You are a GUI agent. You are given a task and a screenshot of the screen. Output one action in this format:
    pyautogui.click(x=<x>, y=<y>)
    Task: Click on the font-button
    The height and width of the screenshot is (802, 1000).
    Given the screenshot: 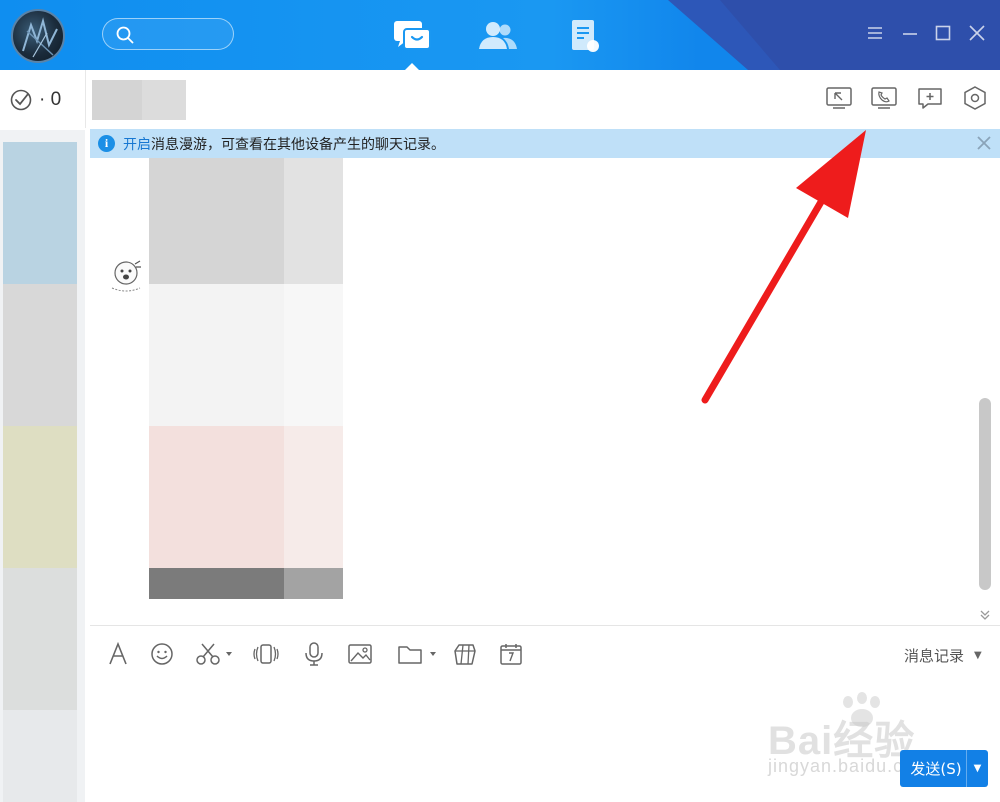 What is the action you would take?
    pyautogui.click(x=118, y=654)
    